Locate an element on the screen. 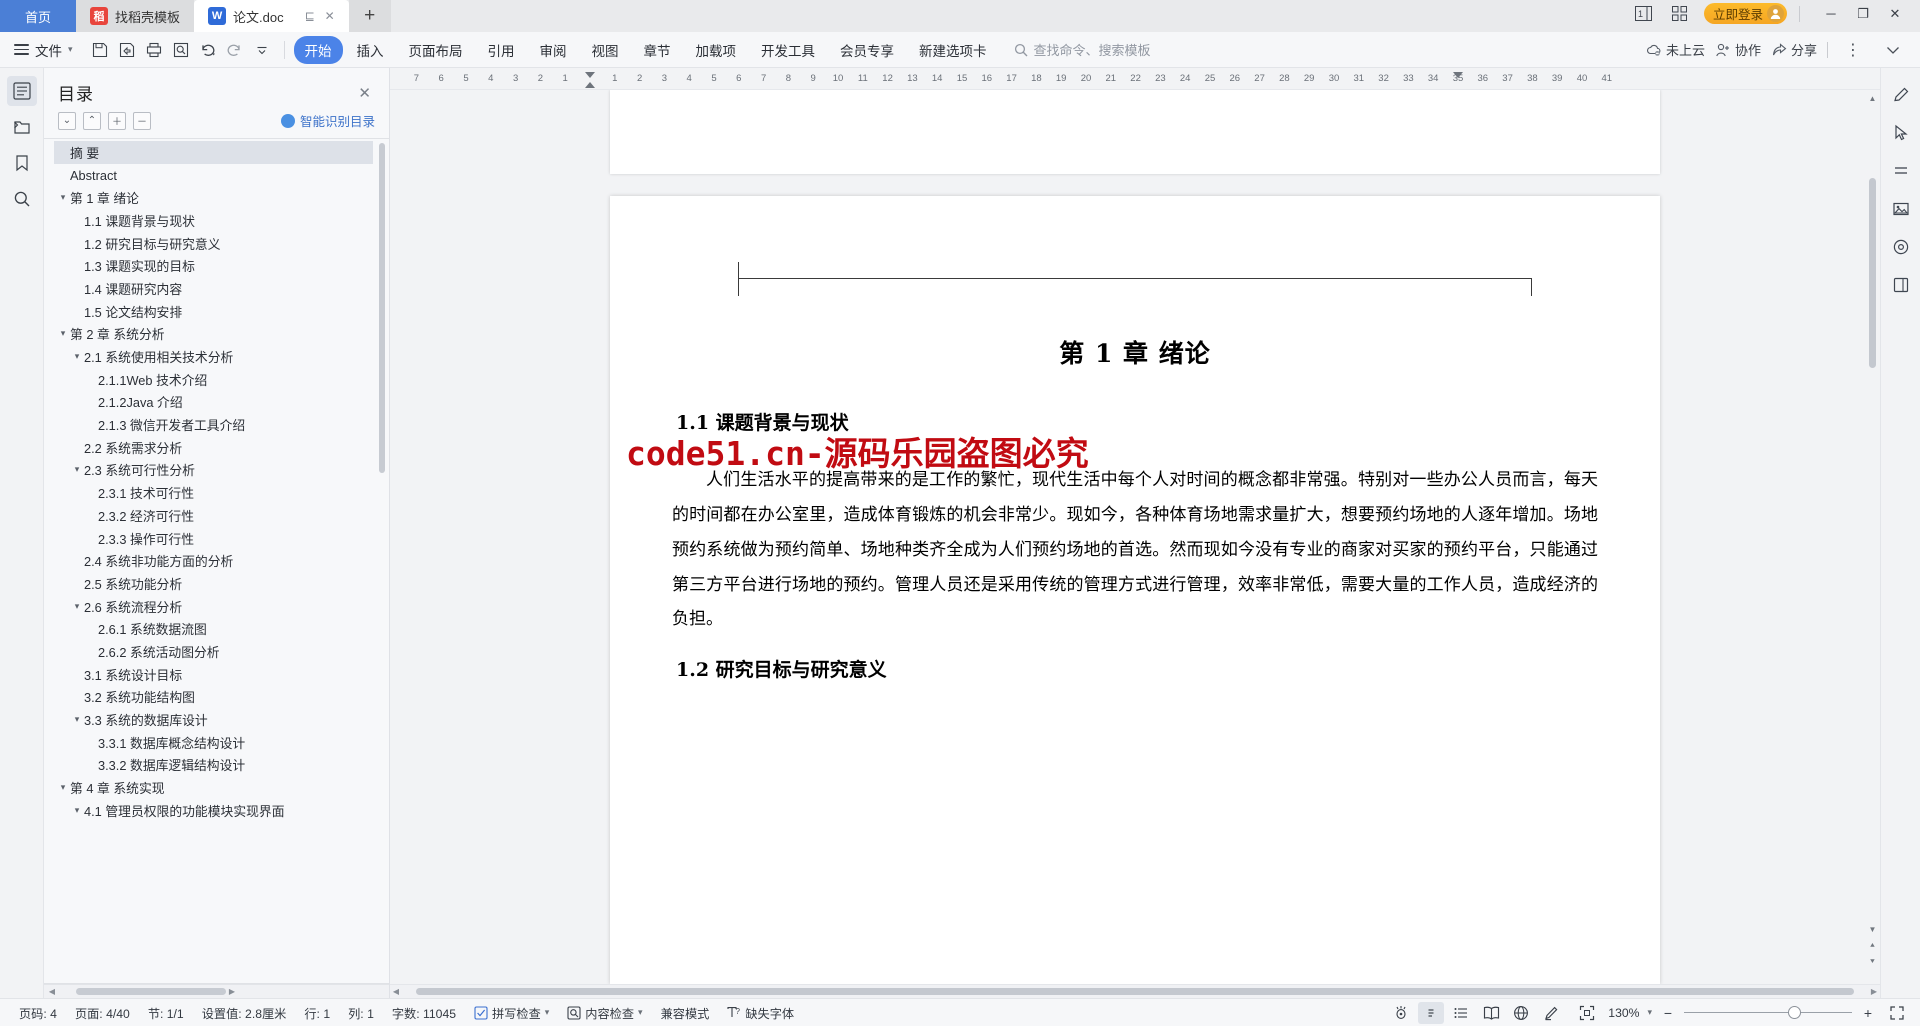 The image size is (1920, 1026). shapes-icon is located at coordinates (1901, 247).